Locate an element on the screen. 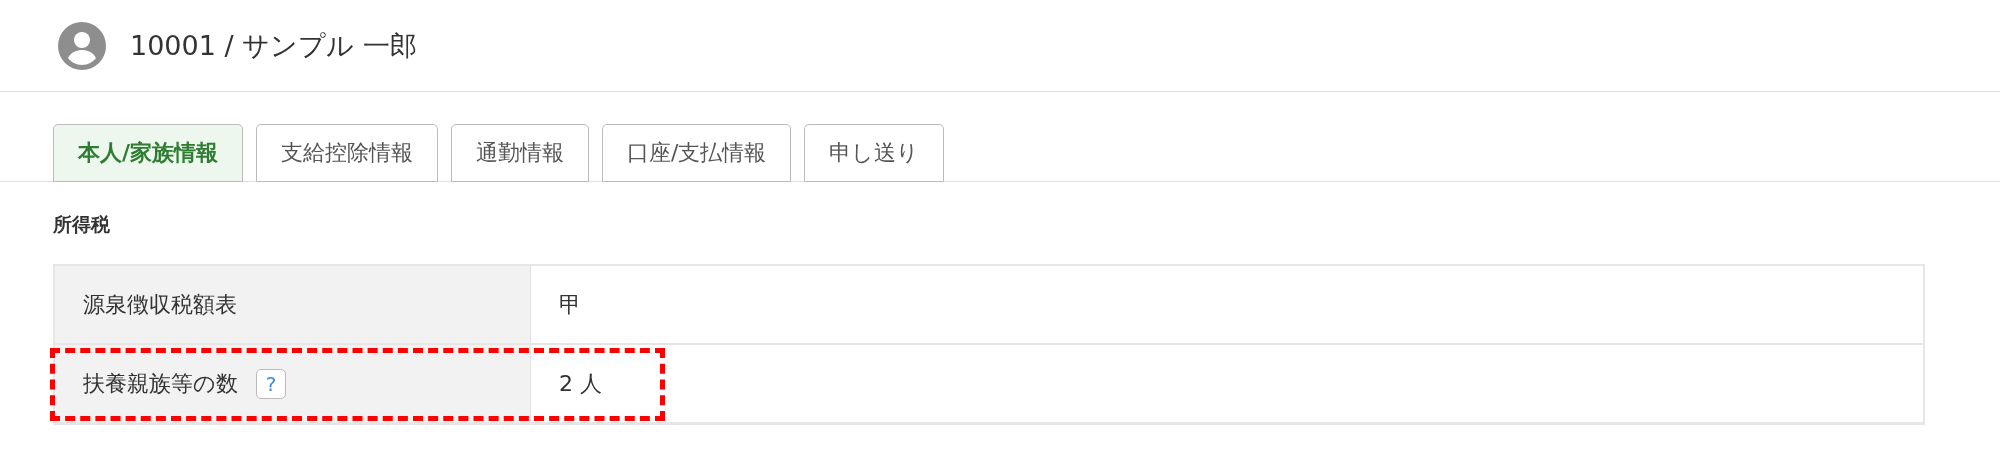 This screenshot has height=461, width=2000. field-label: 源泉徴収税額表 is located at coordinates (160, 304).